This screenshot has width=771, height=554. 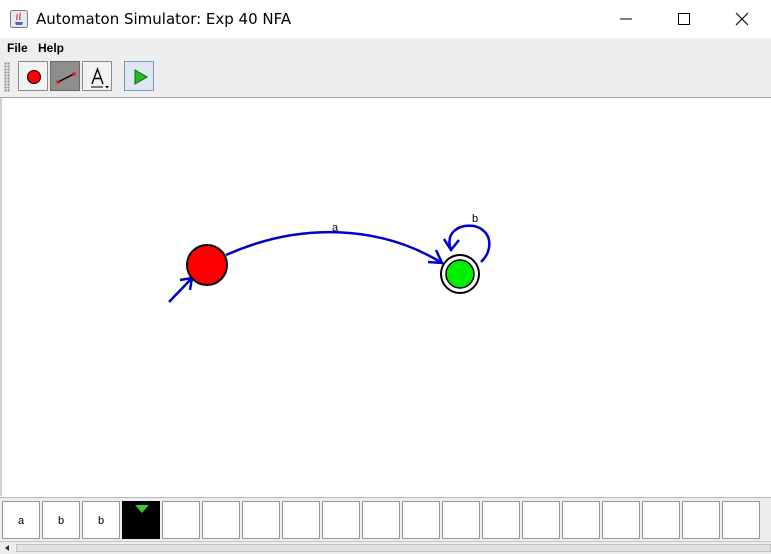 I want to click on scrollbar-track, so click(x=393, y=548).